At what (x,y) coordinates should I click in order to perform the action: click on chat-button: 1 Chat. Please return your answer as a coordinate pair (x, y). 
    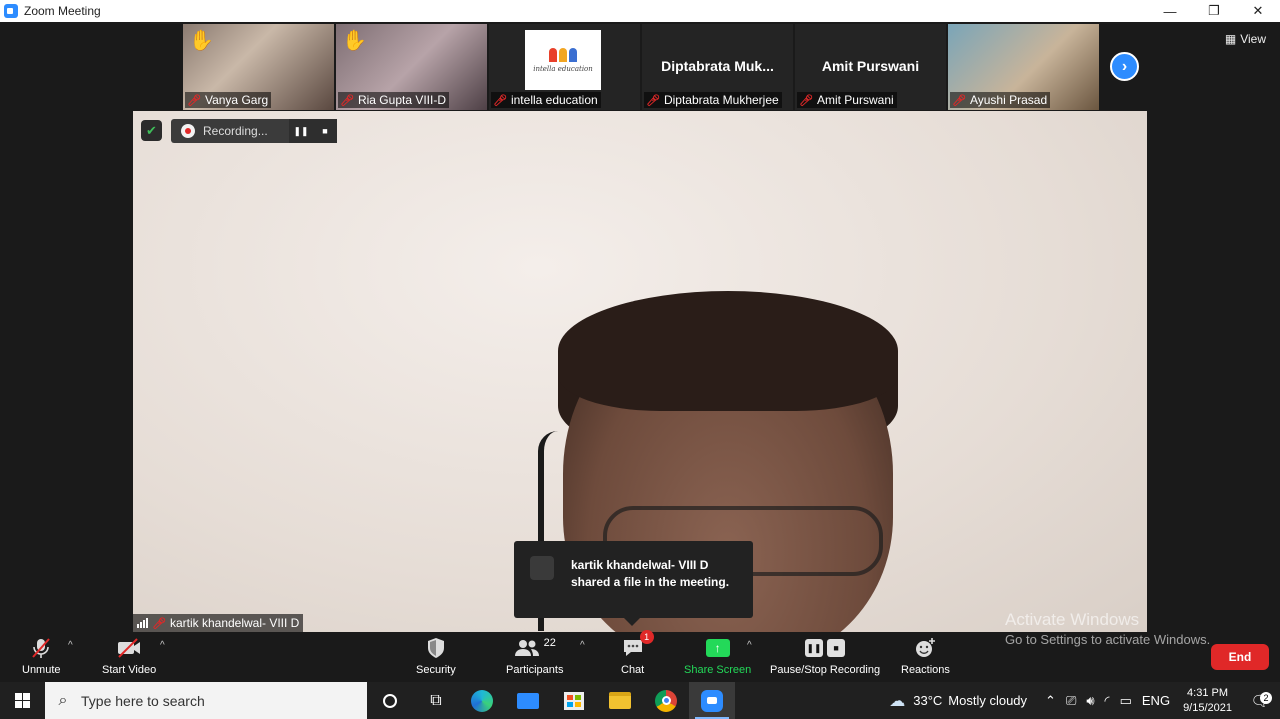
    Looking at the image, I should click on (637, 653).